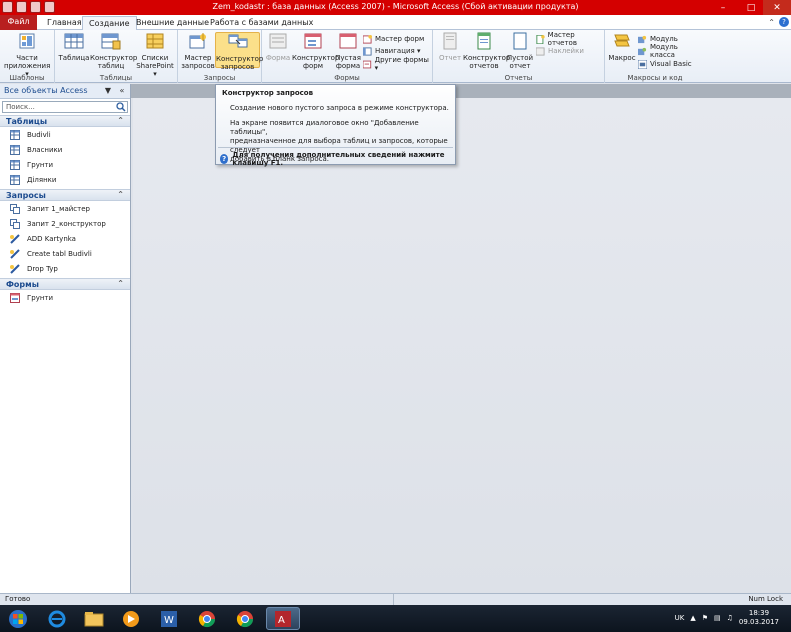 This screenshot has width=791, height=632. What do you see at coordinates (771, 22) in the screenshot?
I see `minimize-ribbon-icon: ⌃` at bounding box center [771, 22].